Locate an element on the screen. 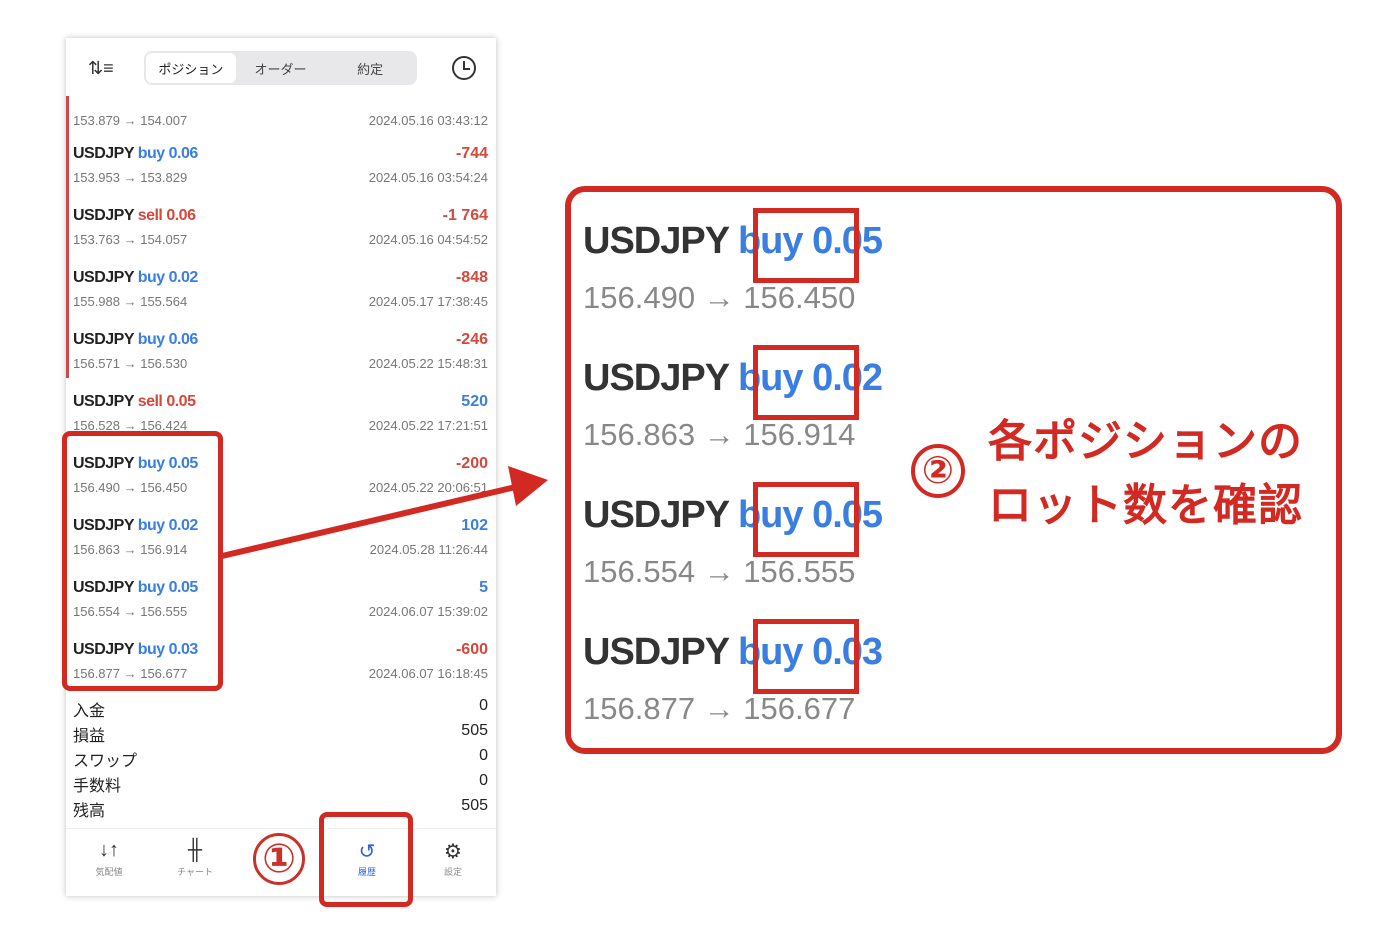 The image size is (1386, 938). zoomed-trade-prices: 156.490 → 156.450 is located at coordinates (719, 297).